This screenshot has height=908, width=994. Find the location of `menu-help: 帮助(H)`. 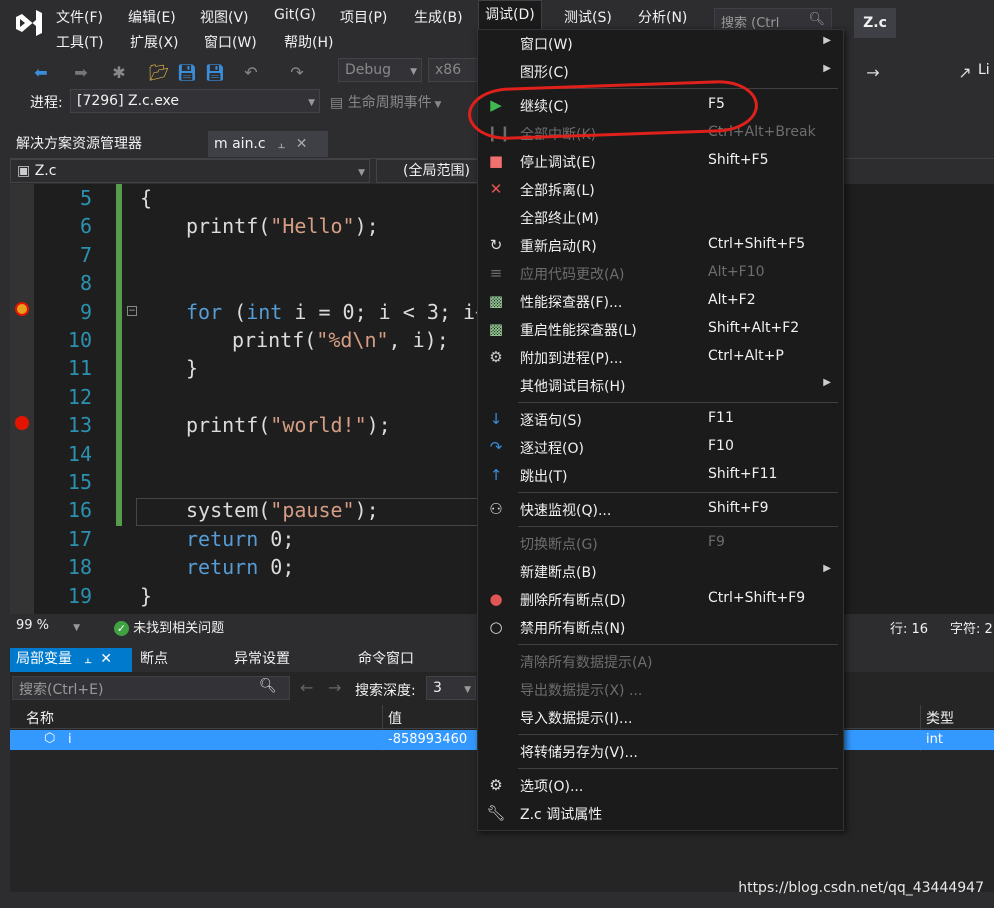

menu-help: 帮助(H) is located at coordinates (308, 42).